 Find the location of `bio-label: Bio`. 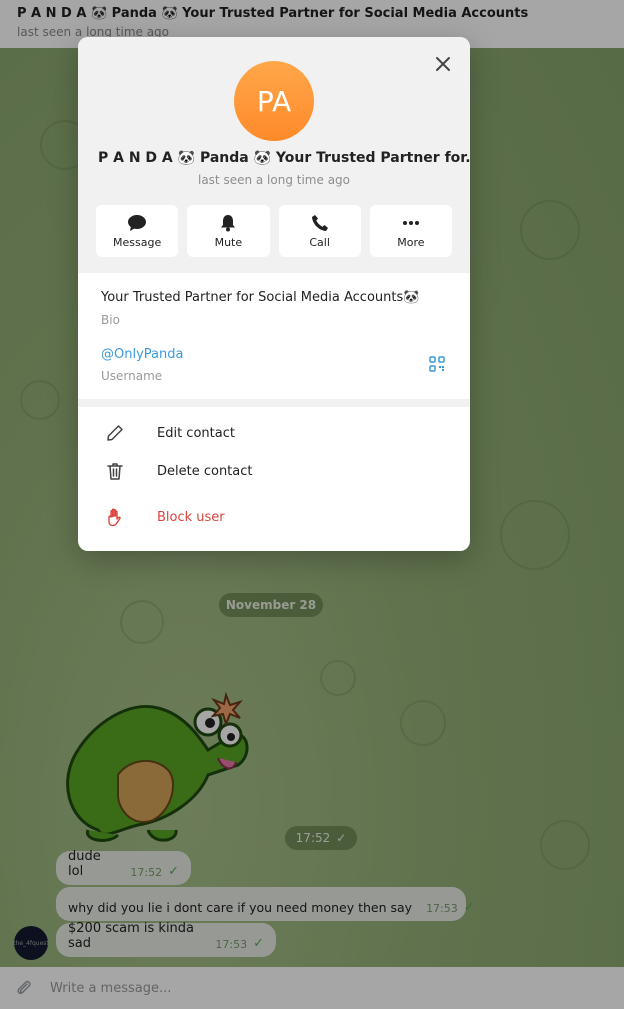

bio-label: Bio is located at coordinates (110, 320).